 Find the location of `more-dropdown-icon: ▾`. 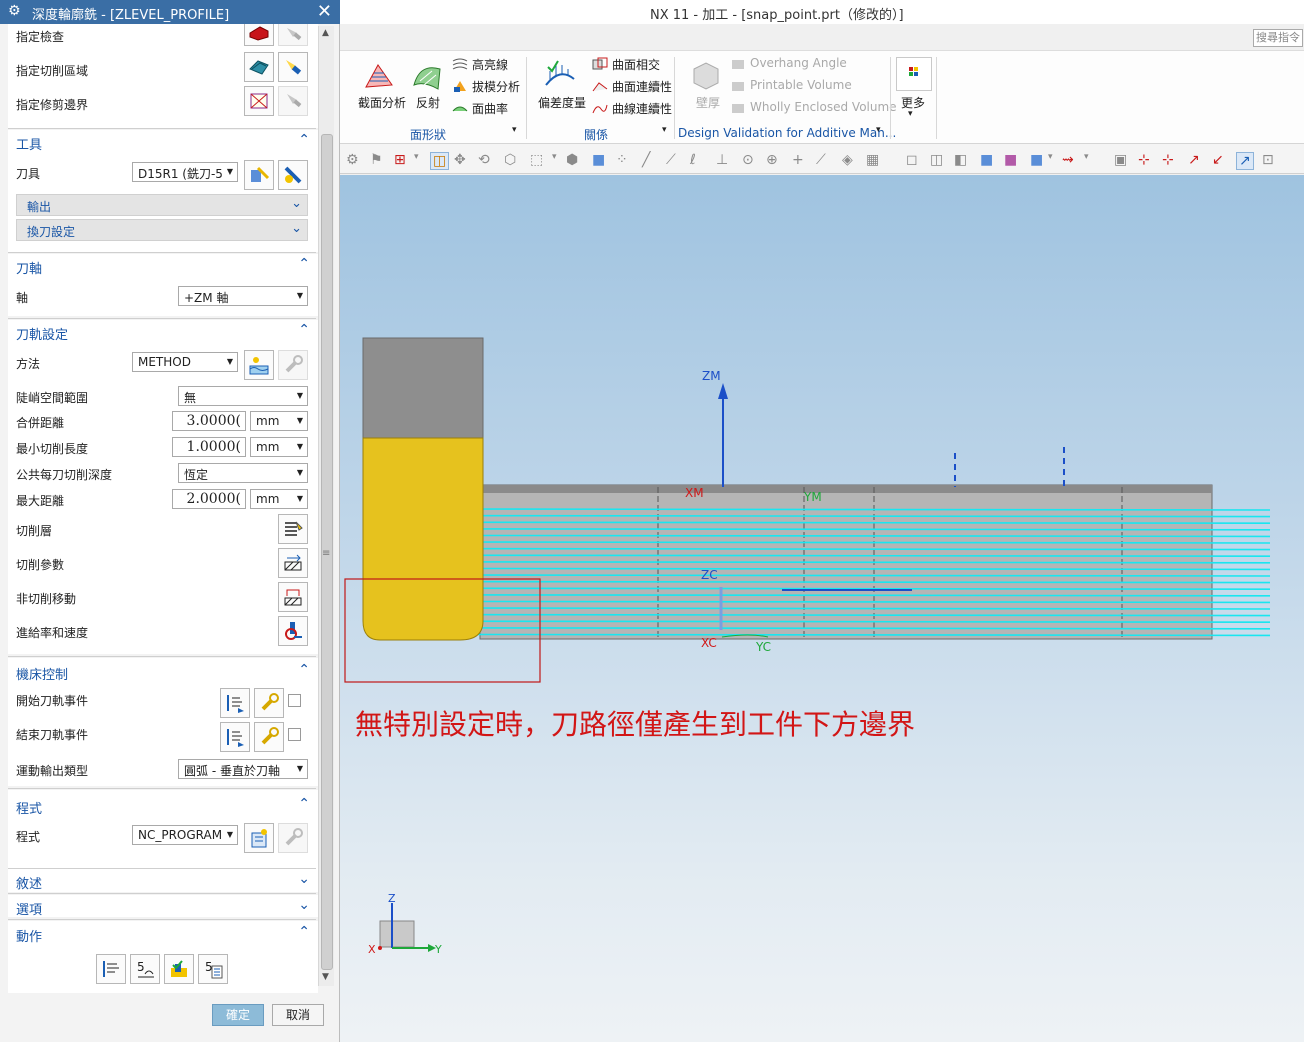

more-dropdown-icon: ▾ is located at coordinates (910, 114).